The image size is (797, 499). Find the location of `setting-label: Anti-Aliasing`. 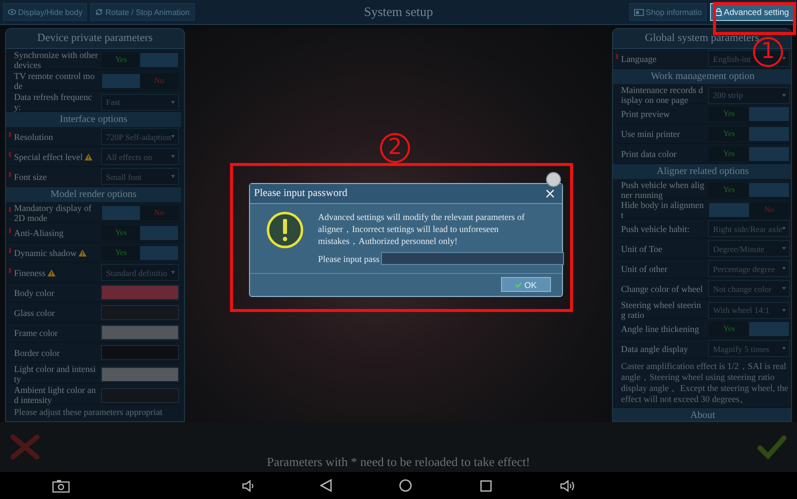

setting-label: Anti-Aliasing is located at coordinates (39, 233).